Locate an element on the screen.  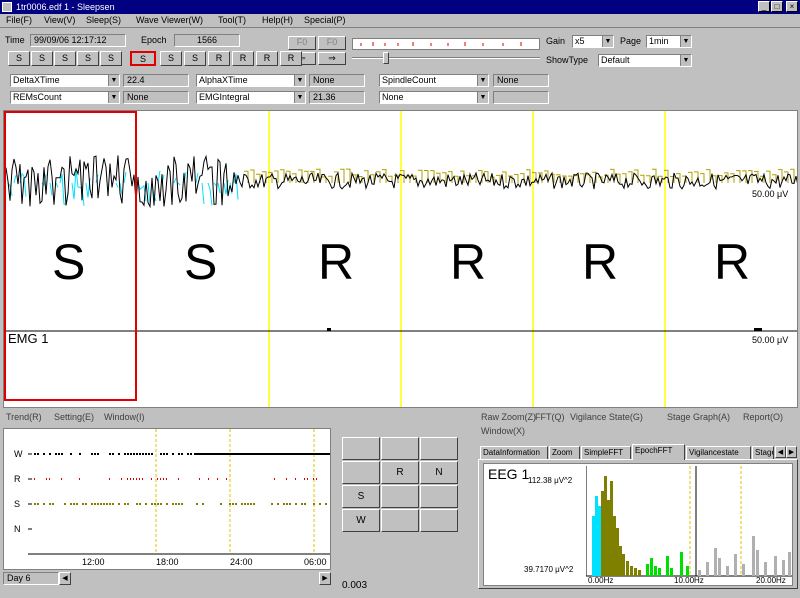
stage-grid-cell: N is located at coordinates (439, 472).